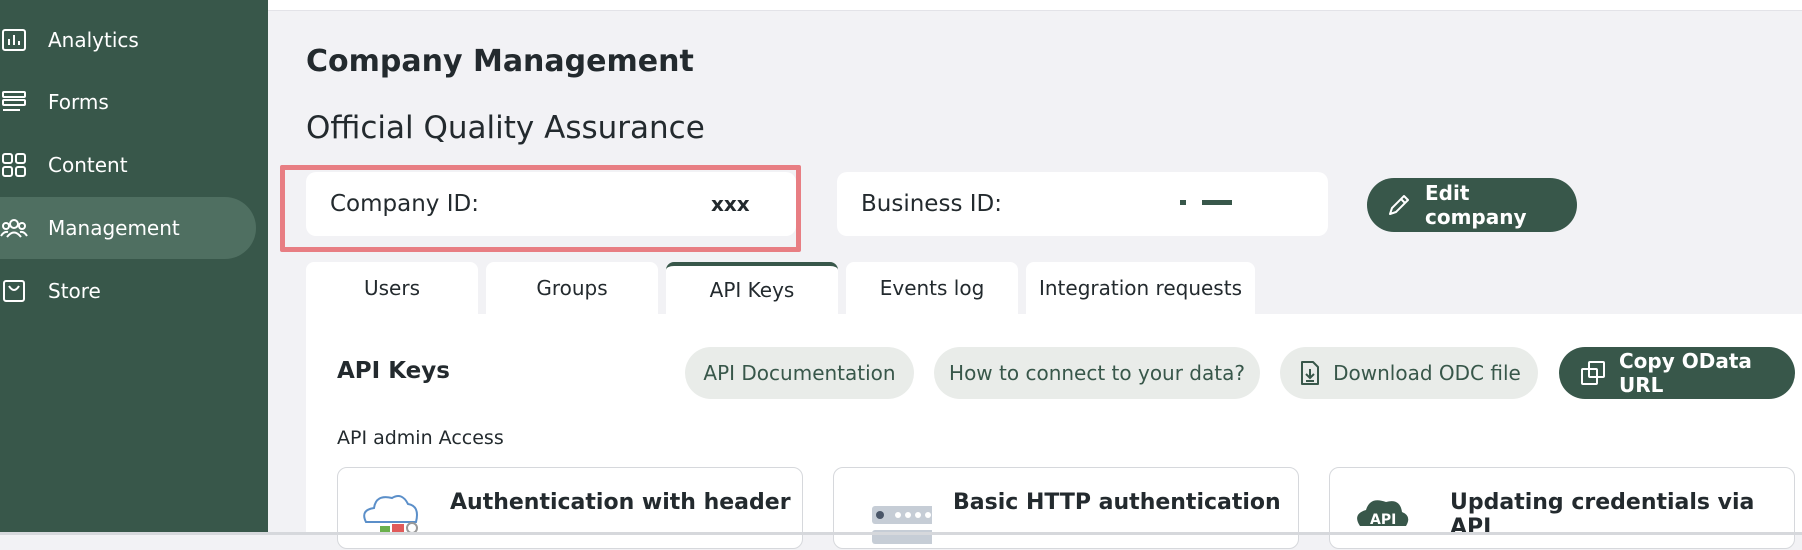 The width and height of the screenshot is (1802, 550). Describe the element at coordinates (1476, 205) in the screenshot. I see `edit-company-label: Edit company` at that location.